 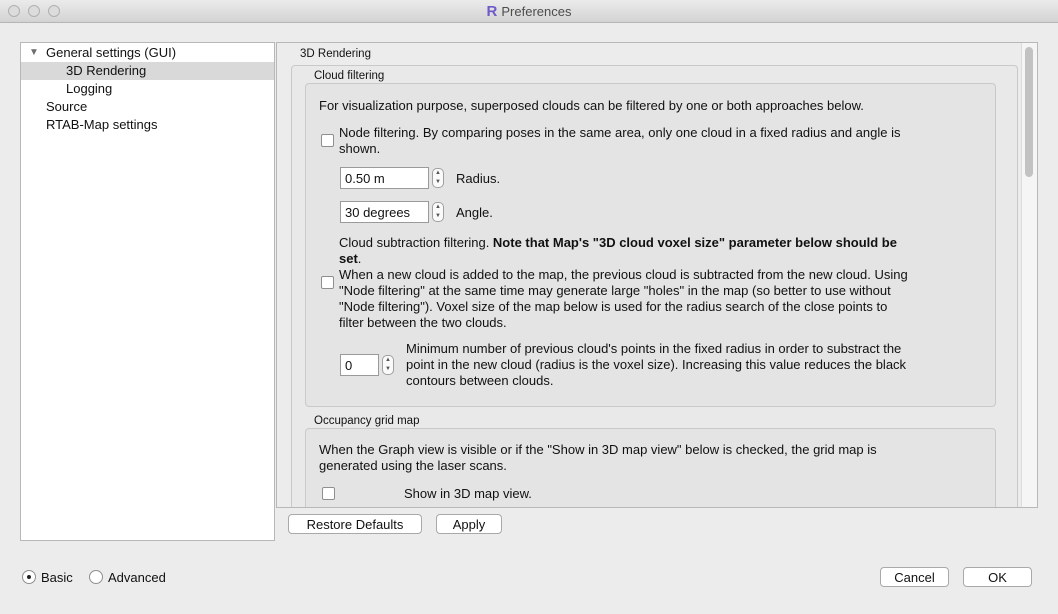 I want to click on radio-selected-dot-icon, so click(x=29, y=577).